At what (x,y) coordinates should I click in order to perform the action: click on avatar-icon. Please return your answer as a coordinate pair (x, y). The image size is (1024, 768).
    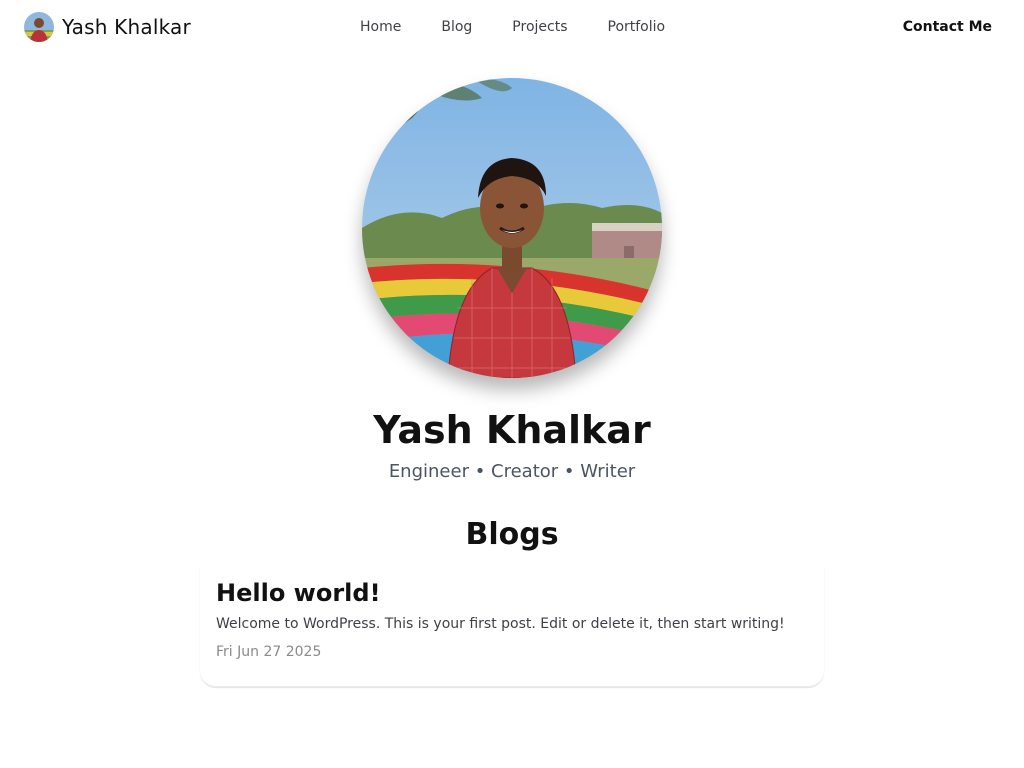
    Looking at the image, I should click on (39, 27).